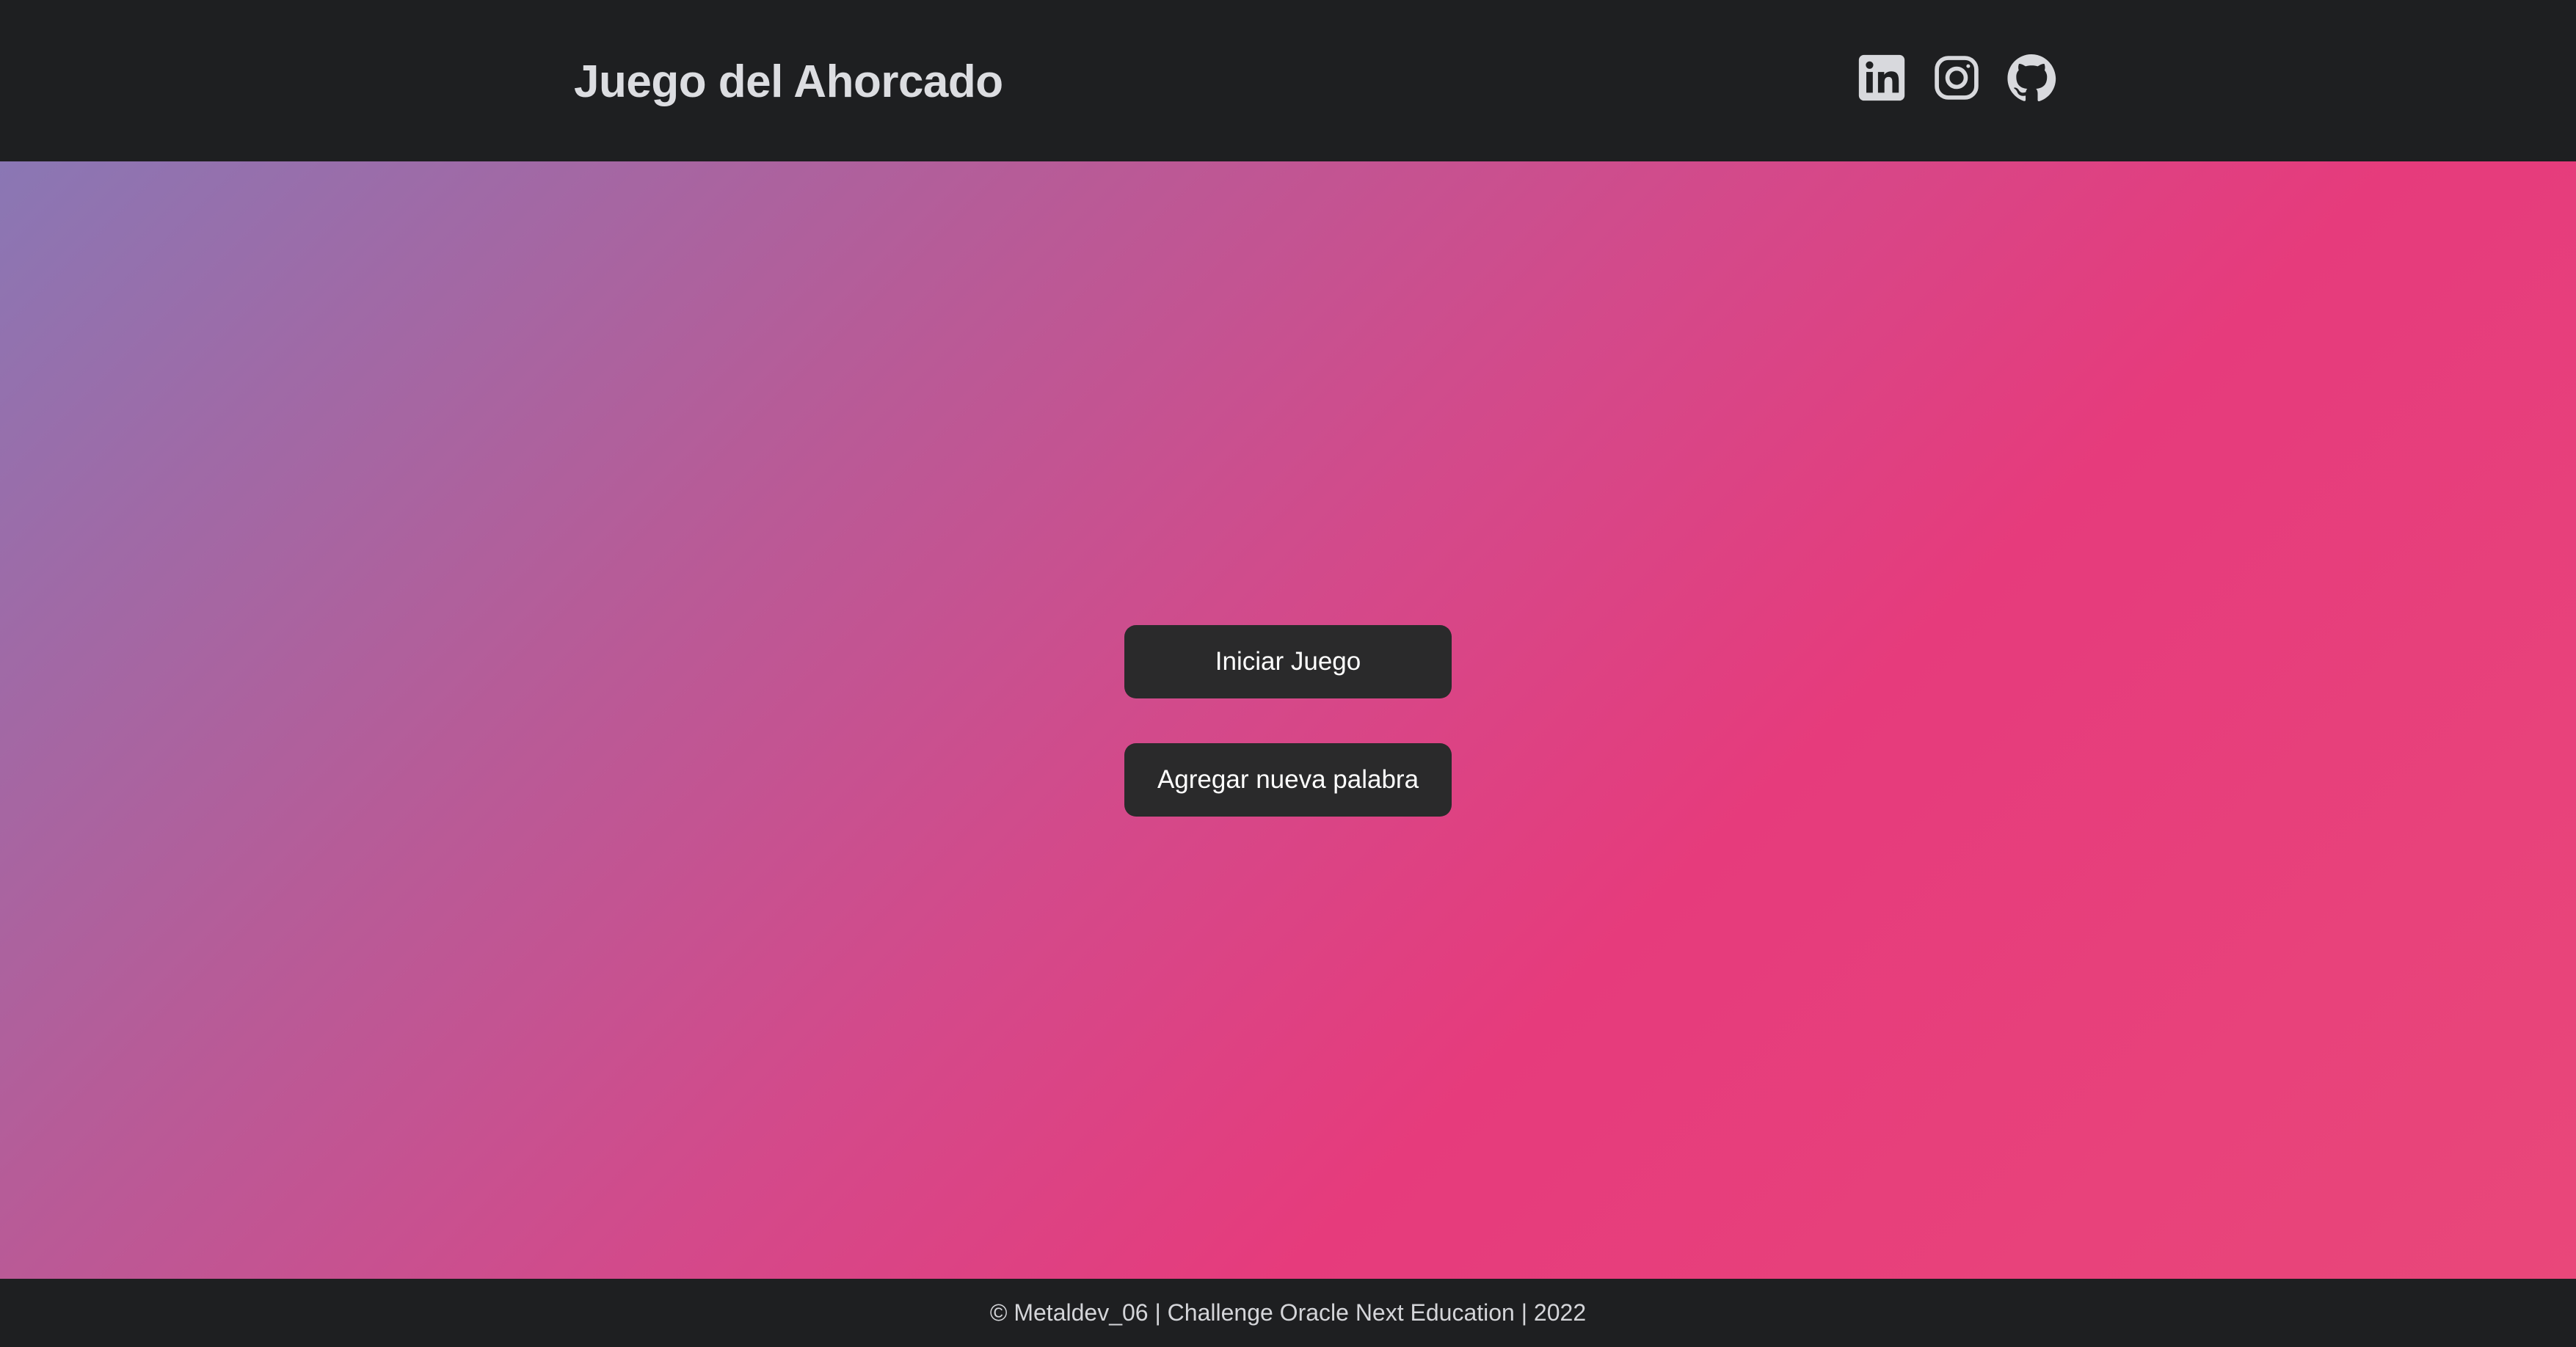 Image resolution: width=2576 pixels, height=1347 pixels. I want to click on add-word-button: Agregar nueva palabra, so click(1288, 780).